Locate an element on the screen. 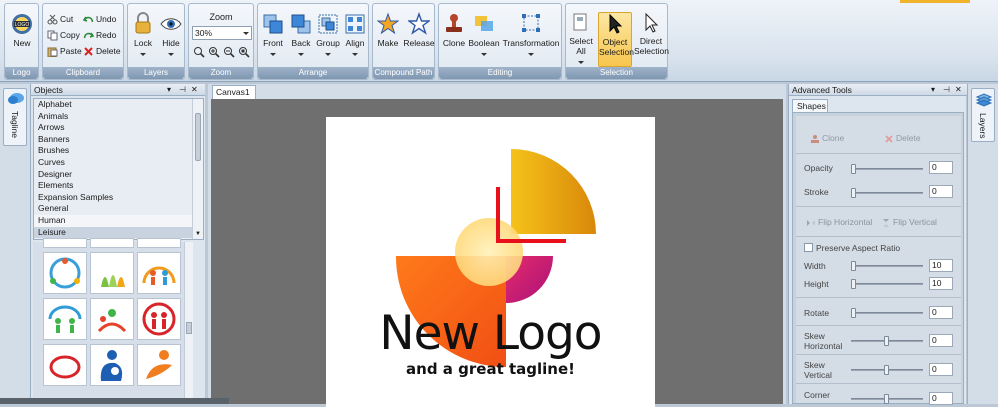 The width and height of the screenshot is (998, 407). thumb-star-people is located at coordinates (112, 319).